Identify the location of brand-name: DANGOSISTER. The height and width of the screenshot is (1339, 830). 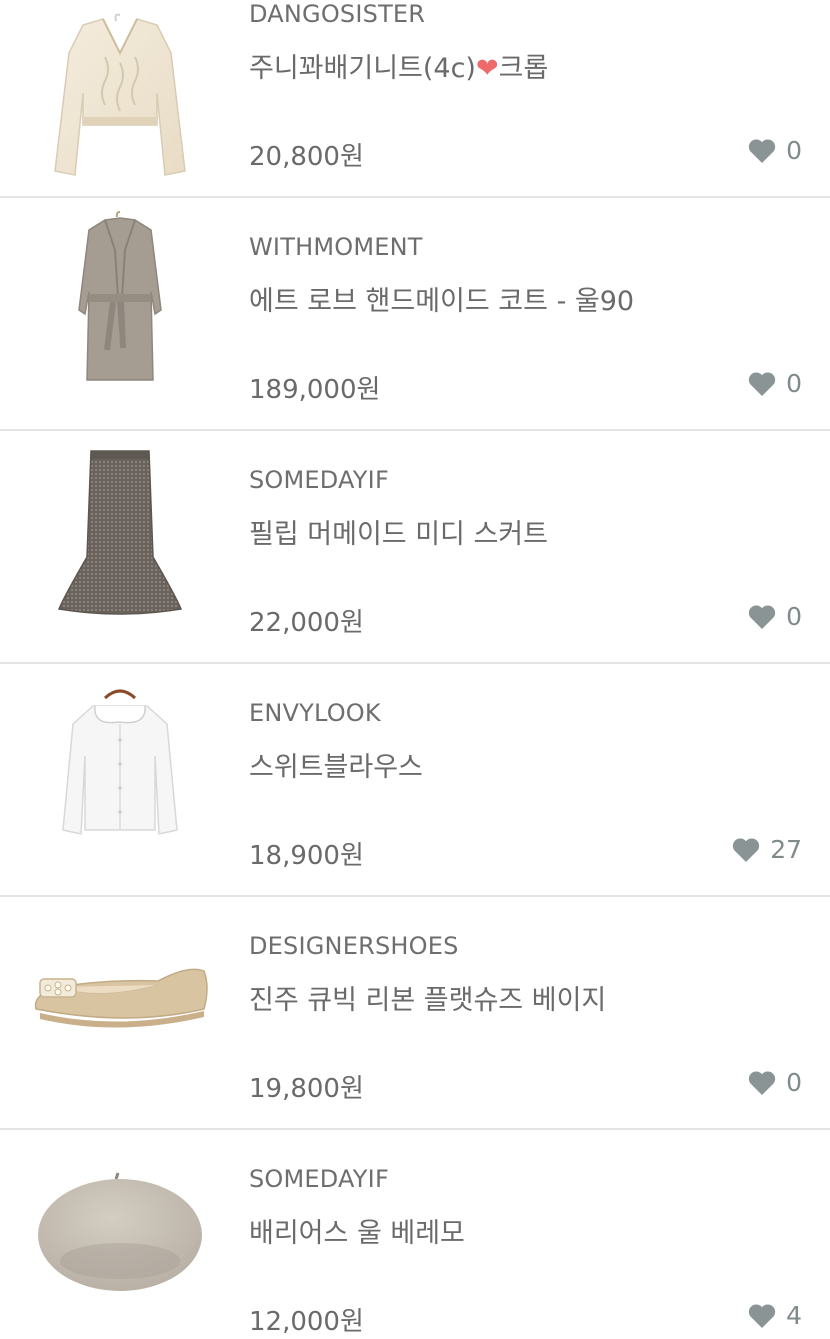
(337, 14).